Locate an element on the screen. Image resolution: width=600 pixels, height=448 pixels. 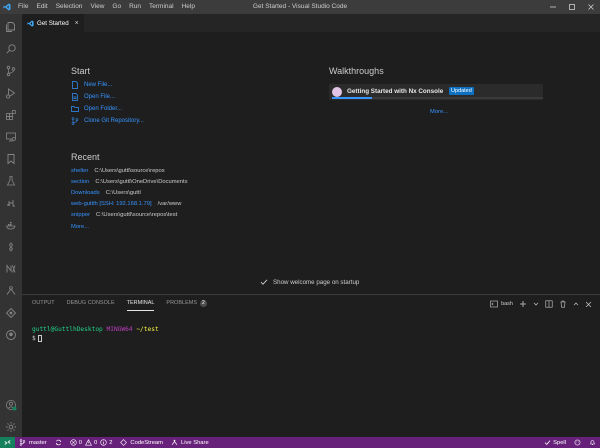
shell-name: bash is located at coordinates (507, 304).